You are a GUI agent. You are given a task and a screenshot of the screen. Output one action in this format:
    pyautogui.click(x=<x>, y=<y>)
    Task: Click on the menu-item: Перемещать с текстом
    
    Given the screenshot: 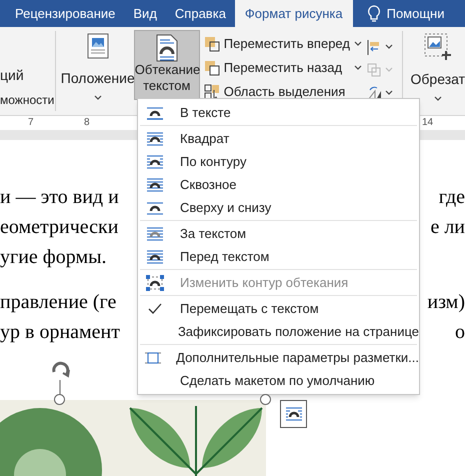 What is the action you would take?
    pyautogui.click(x=278, y=308)
    